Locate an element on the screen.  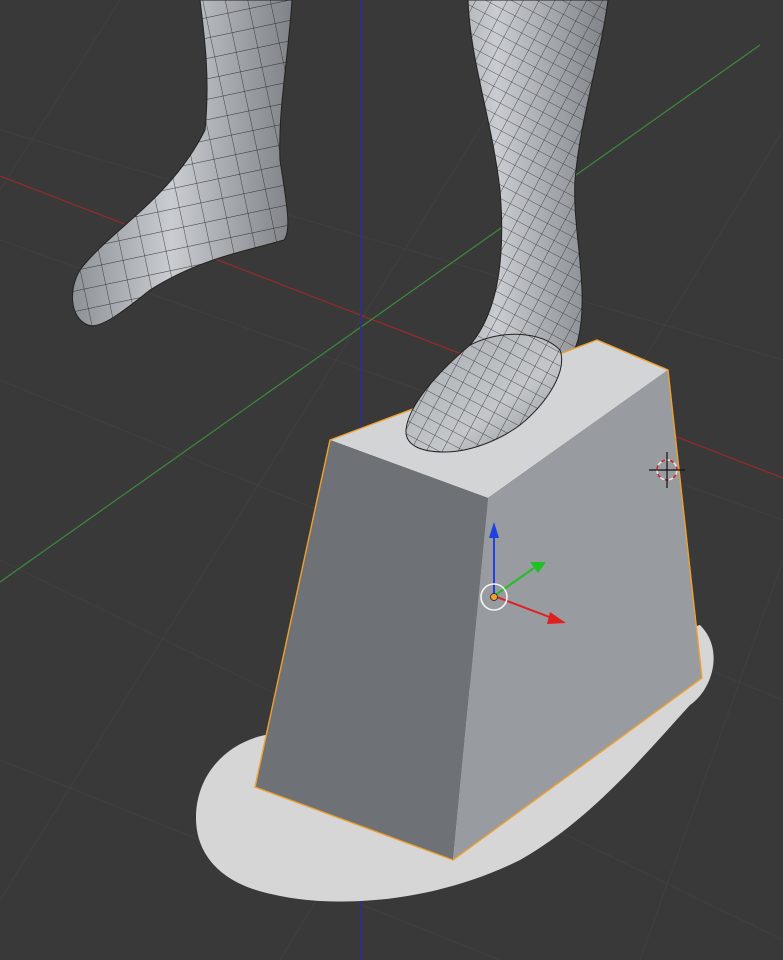
pedestal-left-face is located at coordinates (371, 650).